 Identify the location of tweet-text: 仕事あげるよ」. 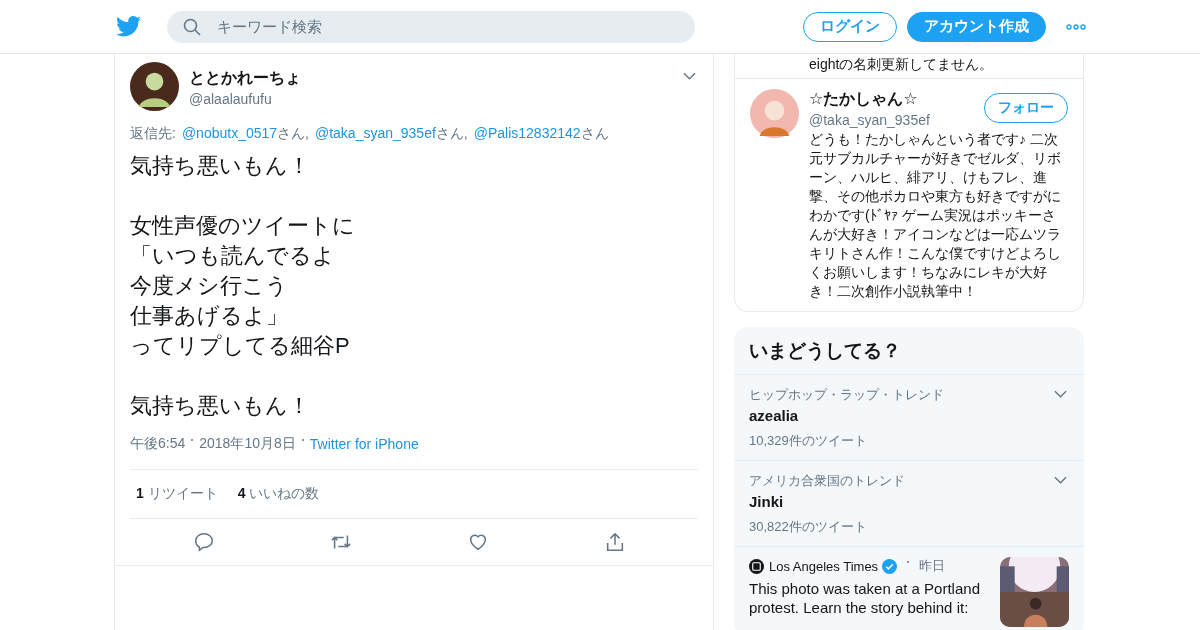
(209, 316).